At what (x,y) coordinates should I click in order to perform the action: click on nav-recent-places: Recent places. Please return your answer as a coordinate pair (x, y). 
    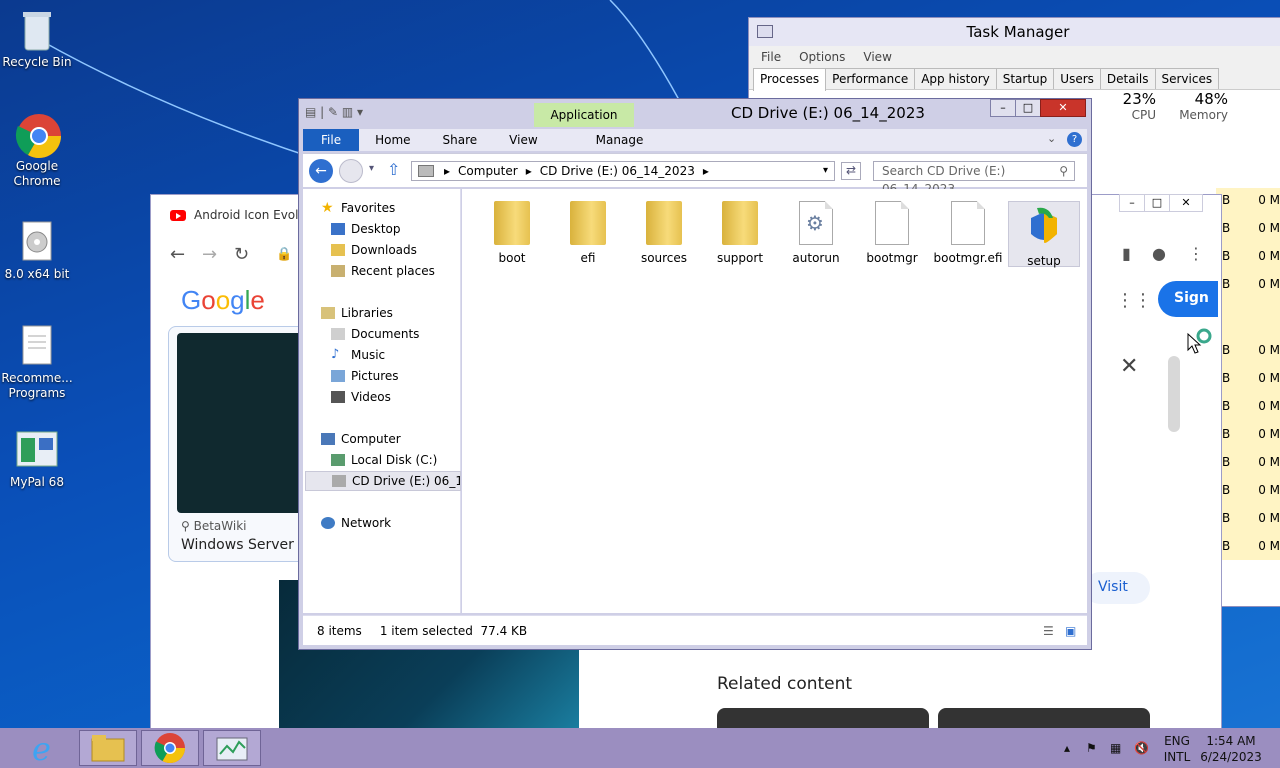
    Looking at the image, I should click on (383, 271).